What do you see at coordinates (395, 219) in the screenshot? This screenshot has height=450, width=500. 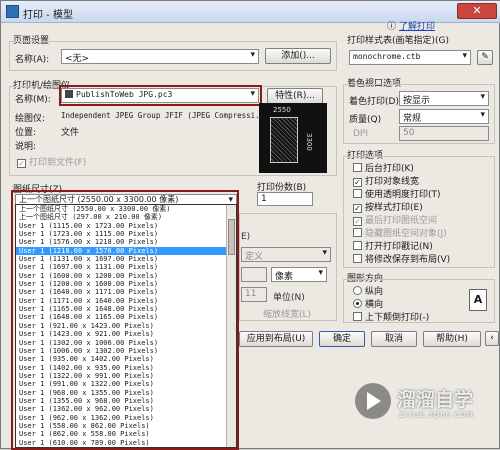 I see `plot-option-checkbox: ✓ 最后打印图纸空间` at bounding box center [395, 219].